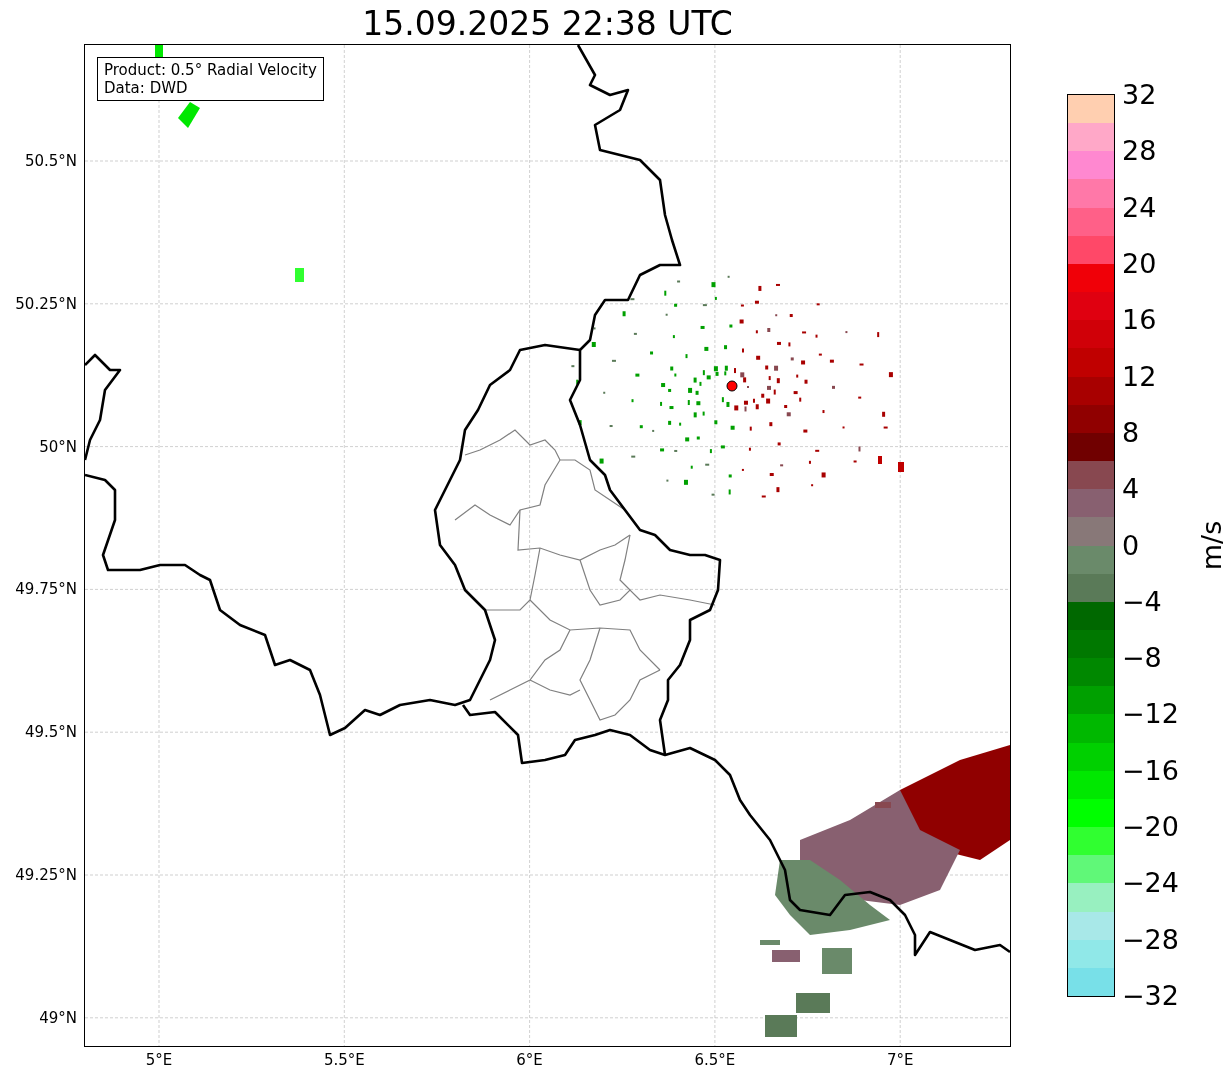 This screenshot has width=1225, height=1081. I want to click on colorbar-label: −8, so click(1142, 658).